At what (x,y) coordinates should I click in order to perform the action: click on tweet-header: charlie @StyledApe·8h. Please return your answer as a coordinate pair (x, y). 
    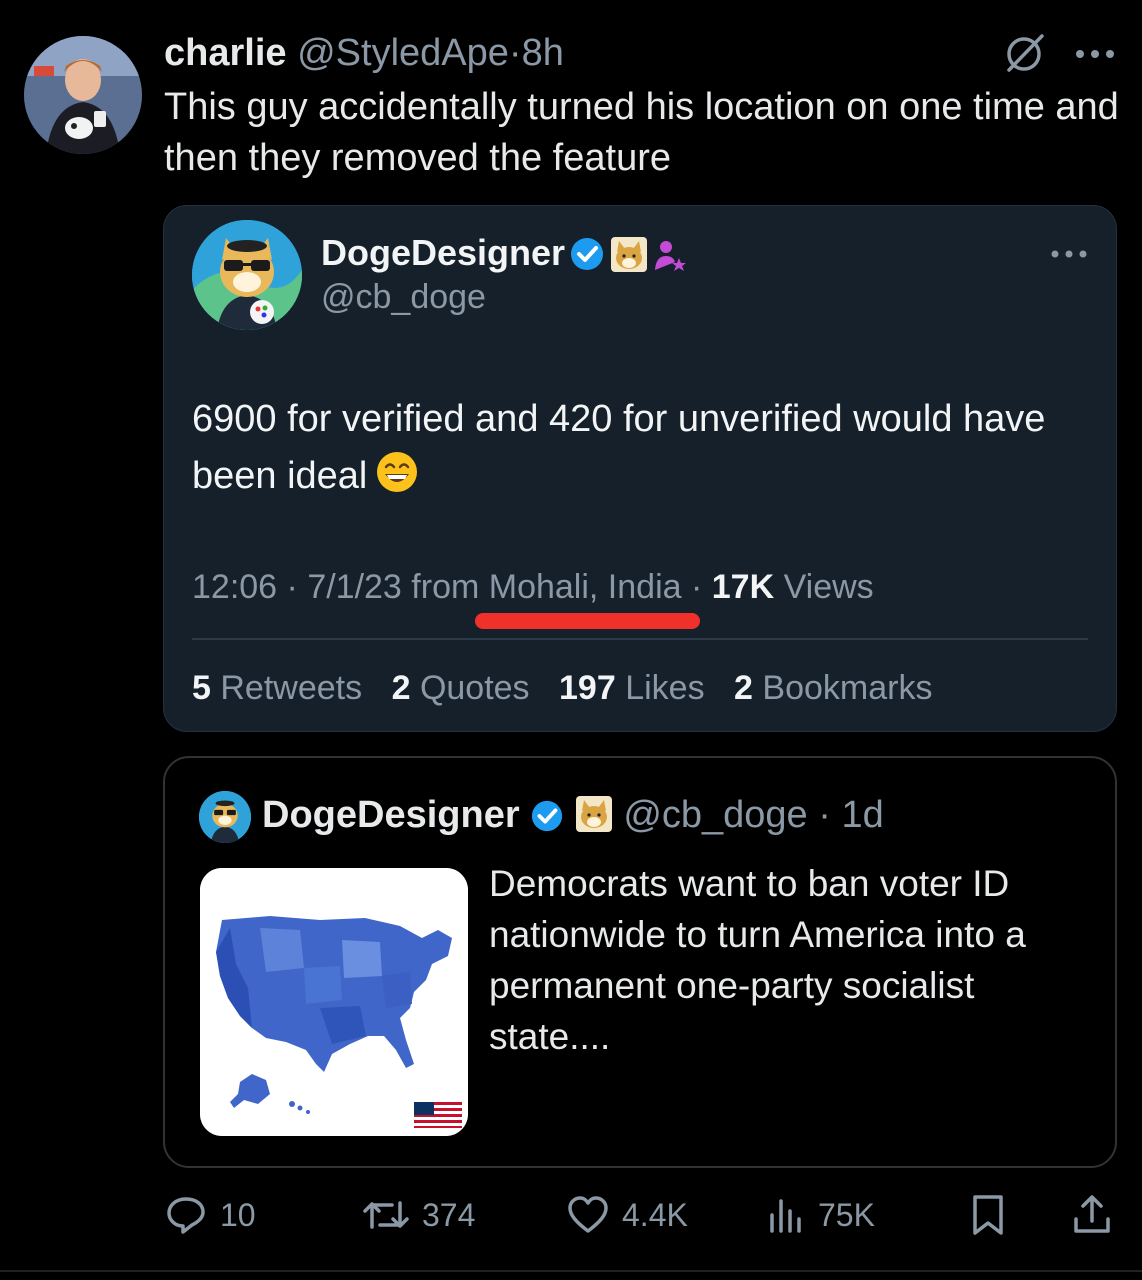
    Looking at the image, I should click on (364, 53).